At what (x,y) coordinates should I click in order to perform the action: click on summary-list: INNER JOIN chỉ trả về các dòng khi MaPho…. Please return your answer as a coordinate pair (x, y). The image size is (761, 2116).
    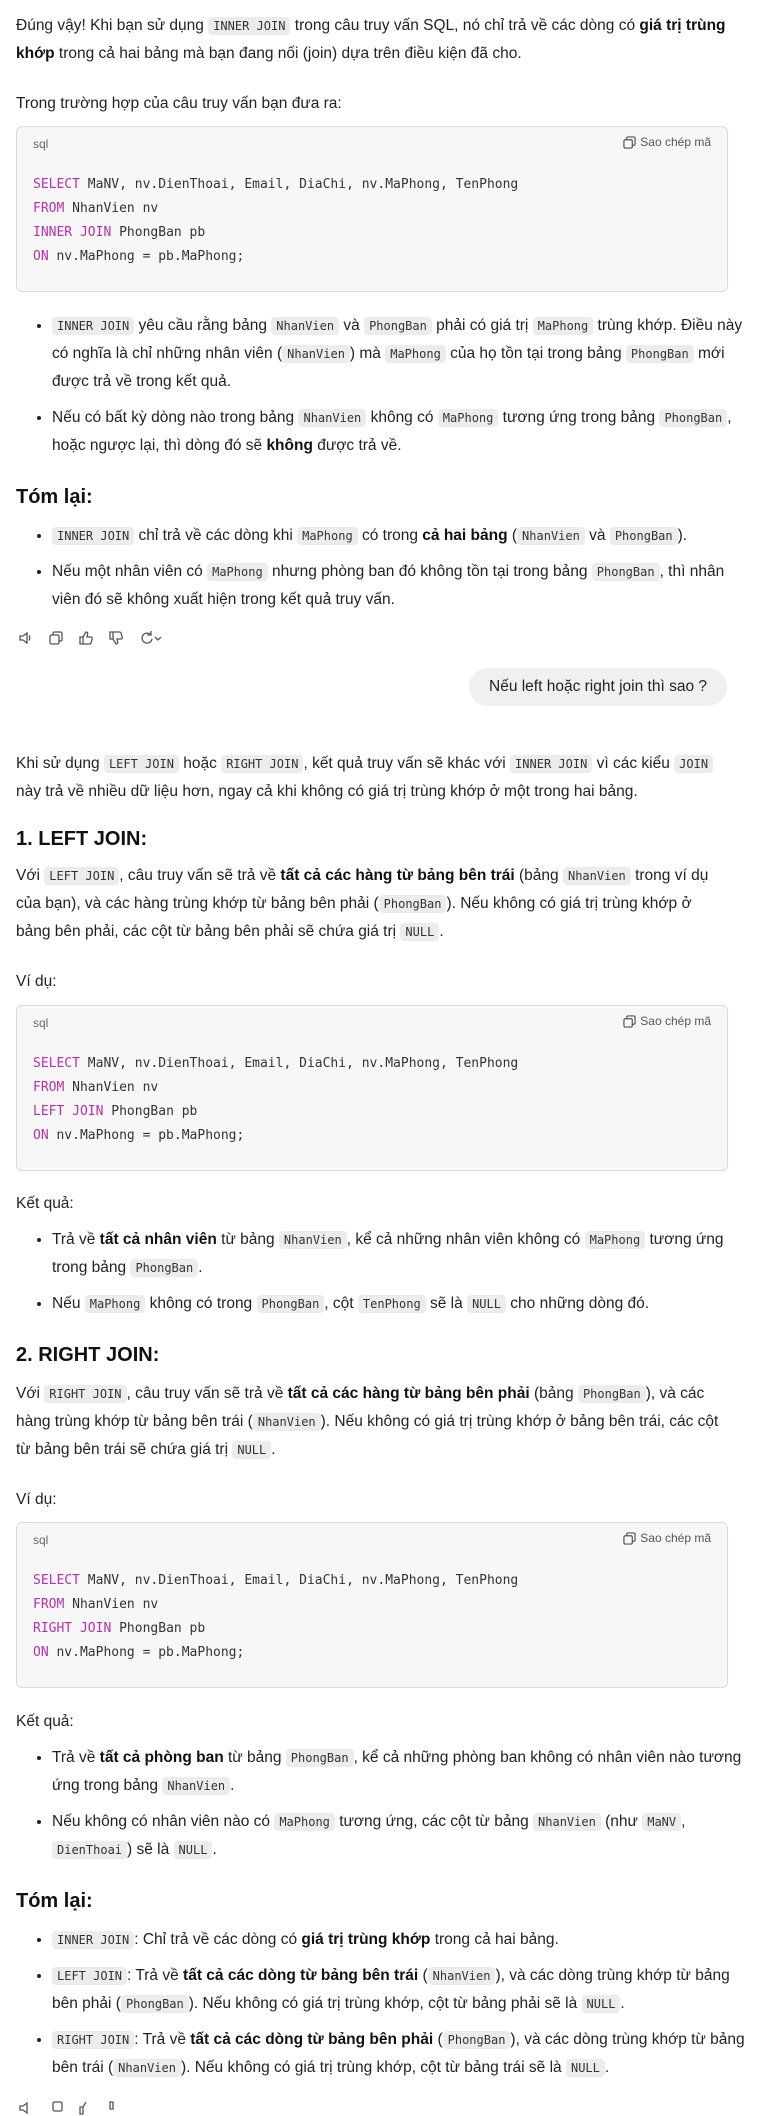
    Looking at the image, I should click on (384, 572).